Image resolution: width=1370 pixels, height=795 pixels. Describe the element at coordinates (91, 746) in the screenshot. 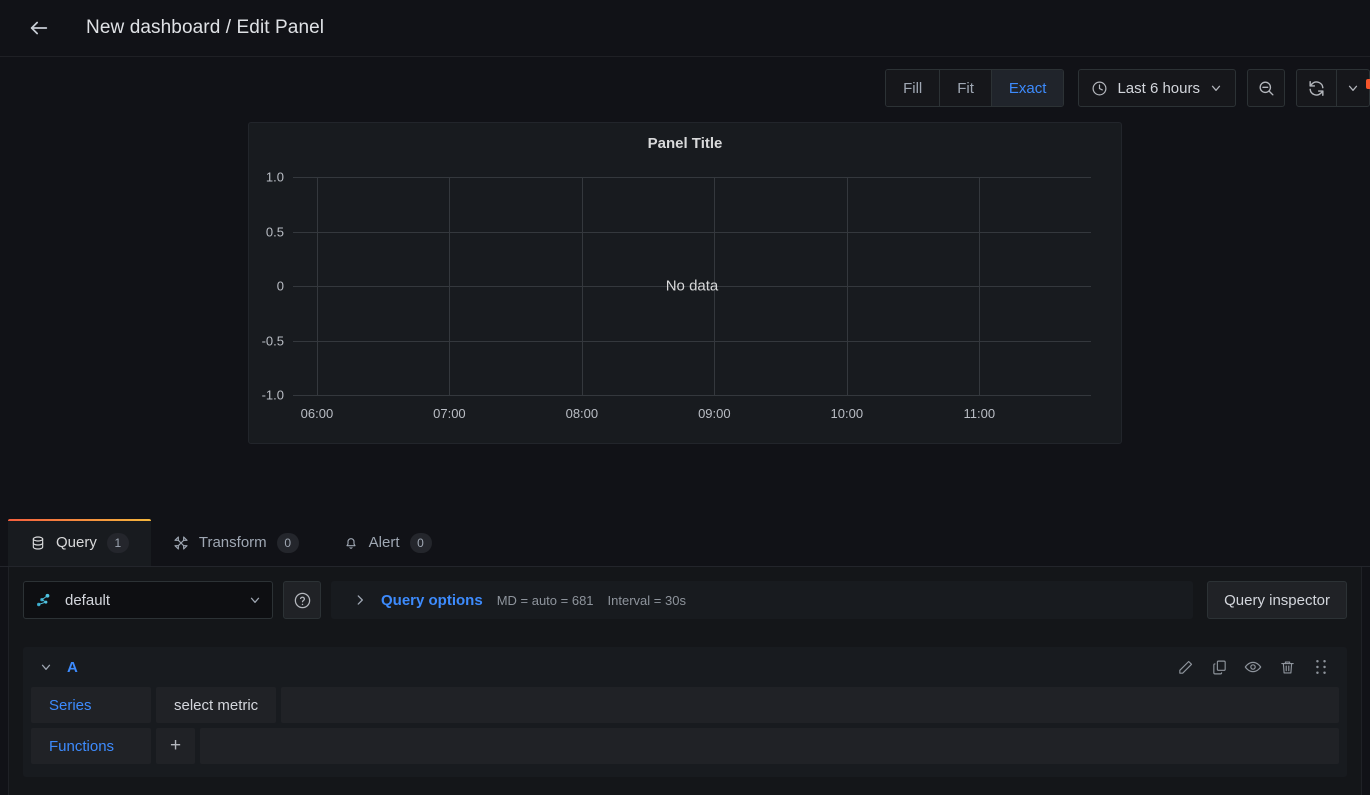

I see `functions-label: Functions` at that location.